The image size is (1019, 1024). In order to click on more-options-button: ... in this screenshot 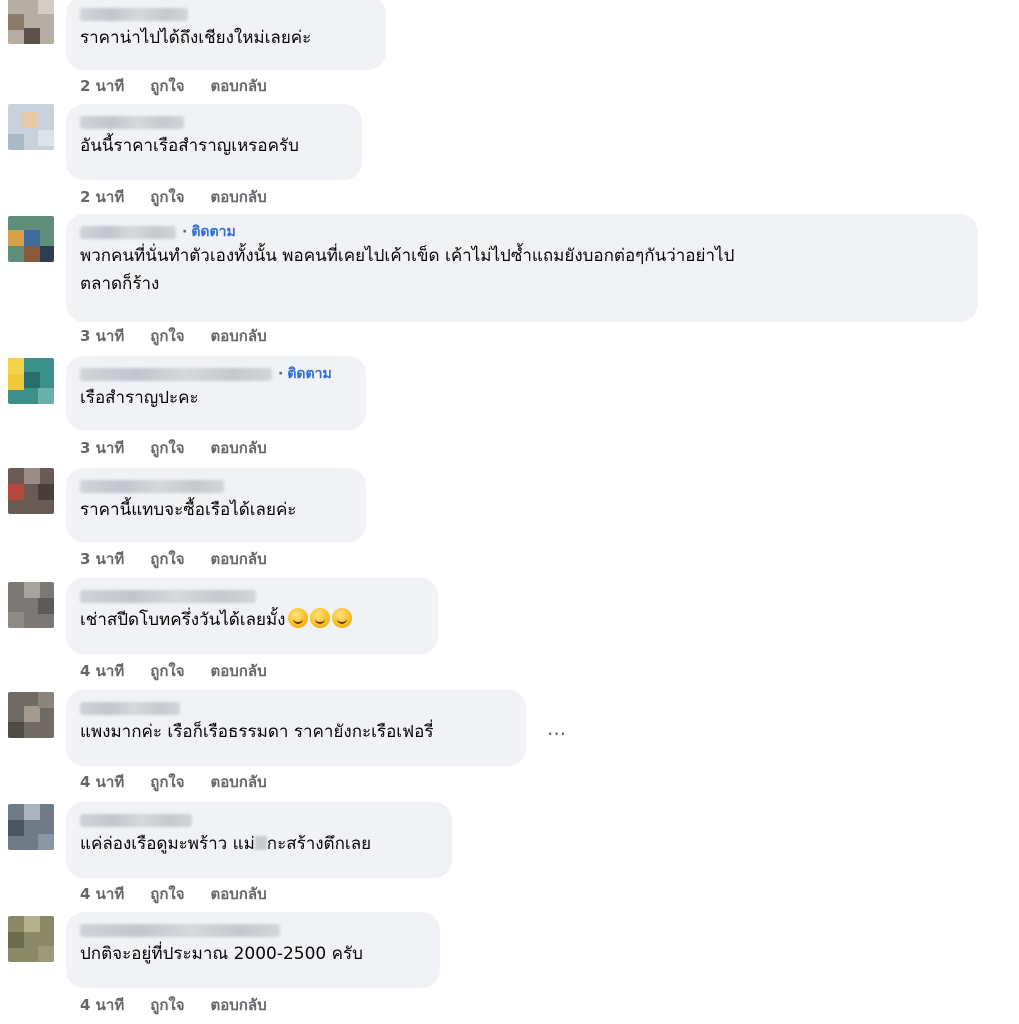, I will do `click(556, 728)`.